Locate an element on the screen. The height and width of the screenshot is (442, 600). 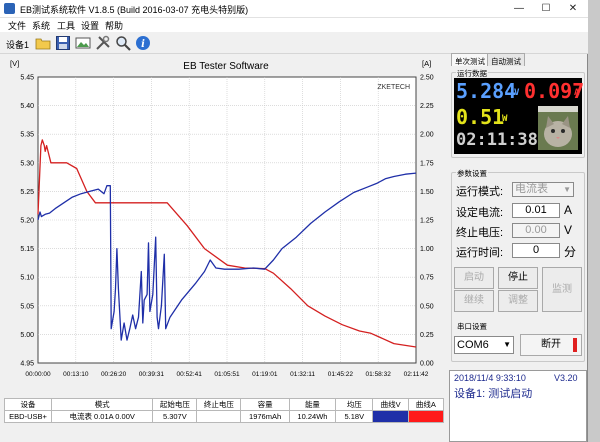
left-axis-unit: [V] is located at coordinates (14, 63).